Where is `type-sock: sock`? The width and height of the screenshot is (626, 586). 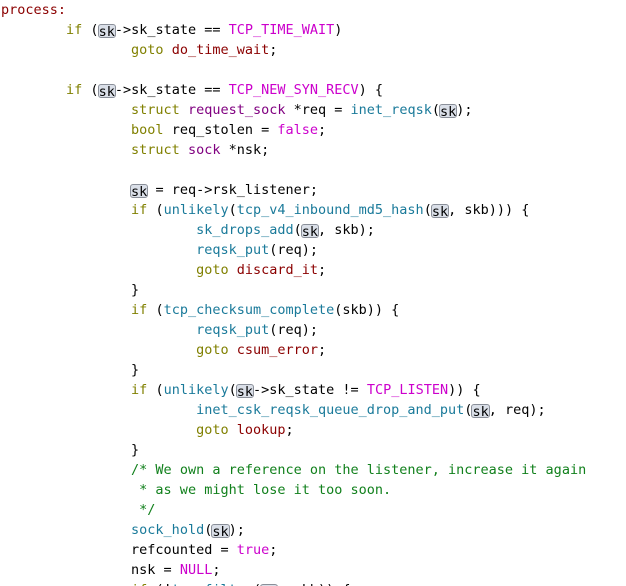
type-sock: sock is located at coordinates (204, 150).